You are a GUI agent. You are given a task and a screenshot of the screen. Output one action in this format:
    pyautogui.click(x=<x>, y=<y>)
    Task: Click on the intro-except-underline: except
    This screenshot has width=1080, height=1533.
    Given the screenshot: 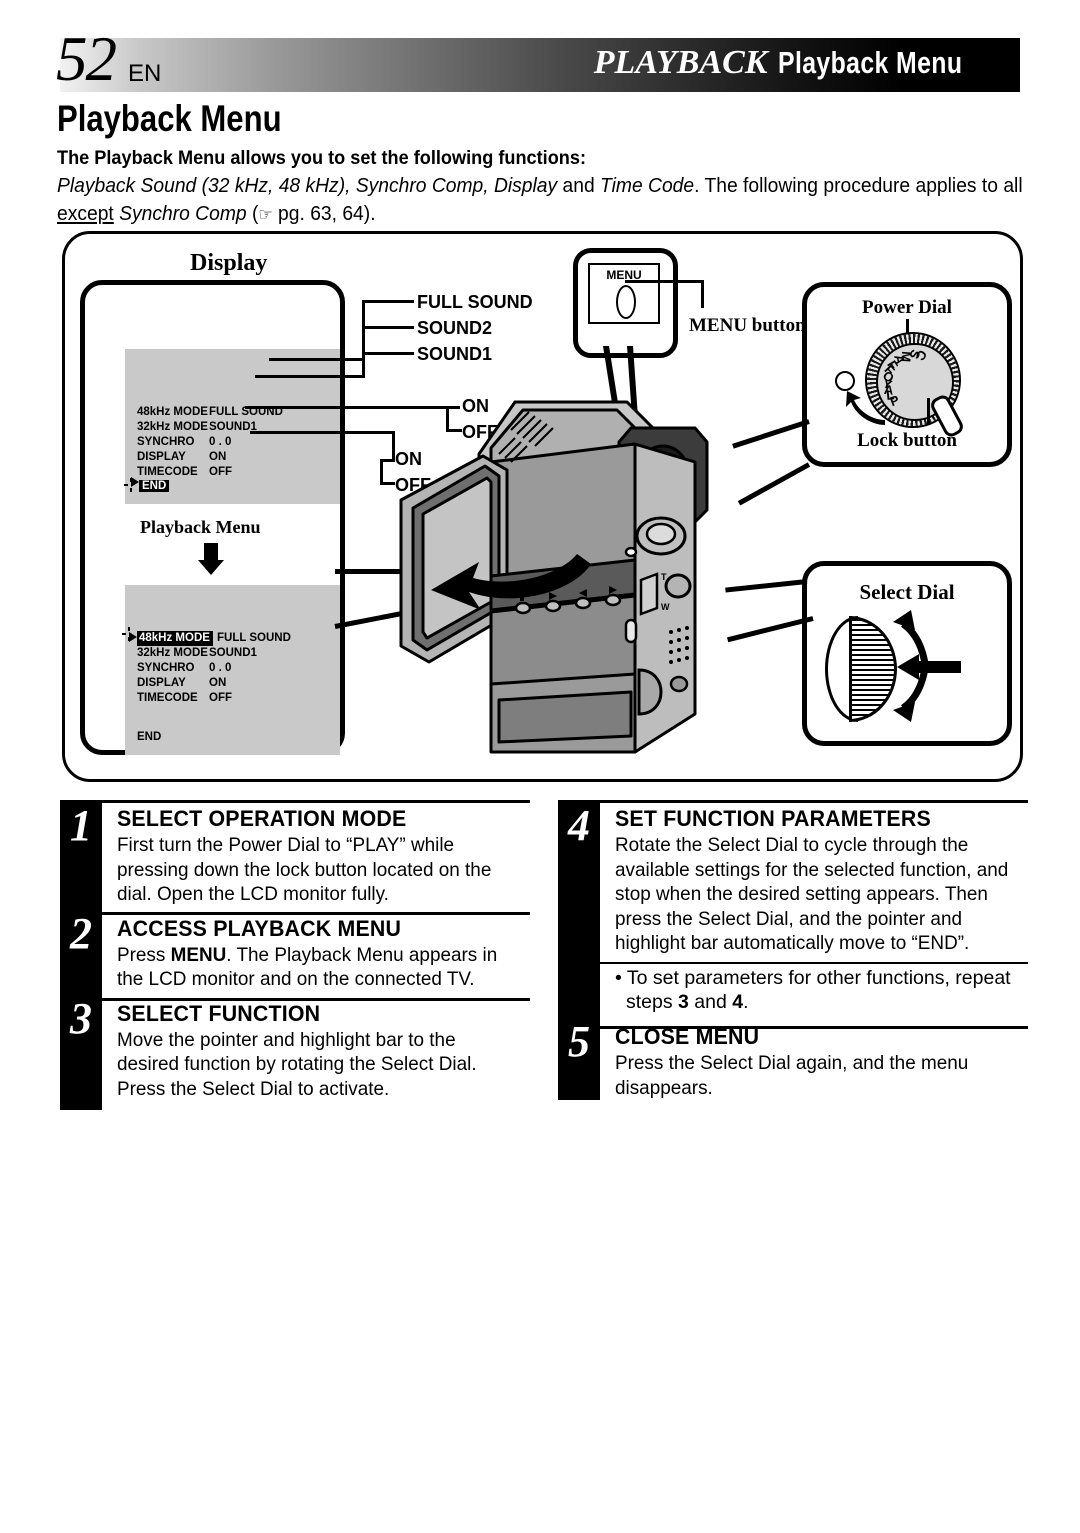 What is the action you would take?
    pyautogui.click(x=85, y=214)
    